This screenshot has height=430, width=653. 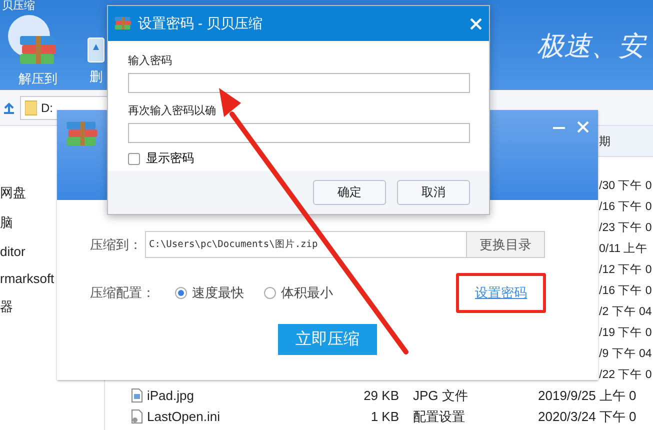 I want to click on folder-icon, so click(x=31, y=108).